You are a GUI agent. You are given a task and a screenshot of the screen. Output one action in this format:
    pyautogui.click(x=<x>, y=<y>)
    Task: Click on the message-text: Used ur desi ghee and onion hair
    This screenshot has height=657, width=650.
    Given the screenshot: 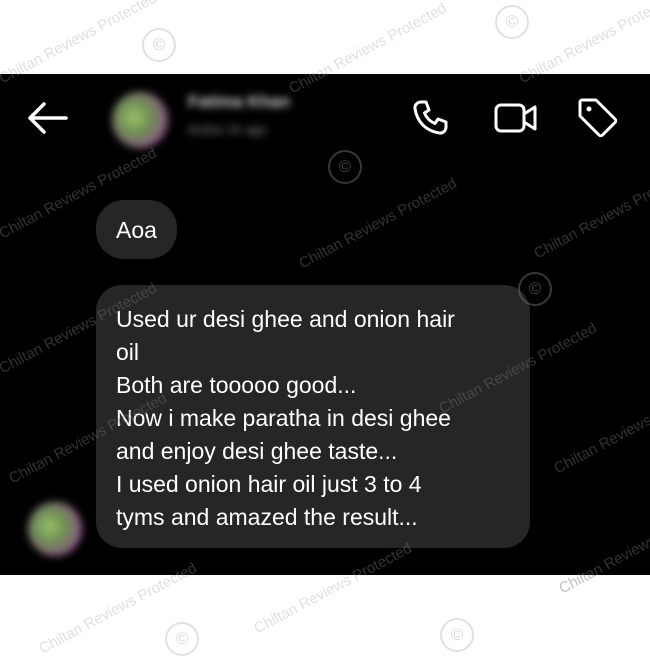 What is the action you would take?
    pyautogui.click(x=285, y=319)
    